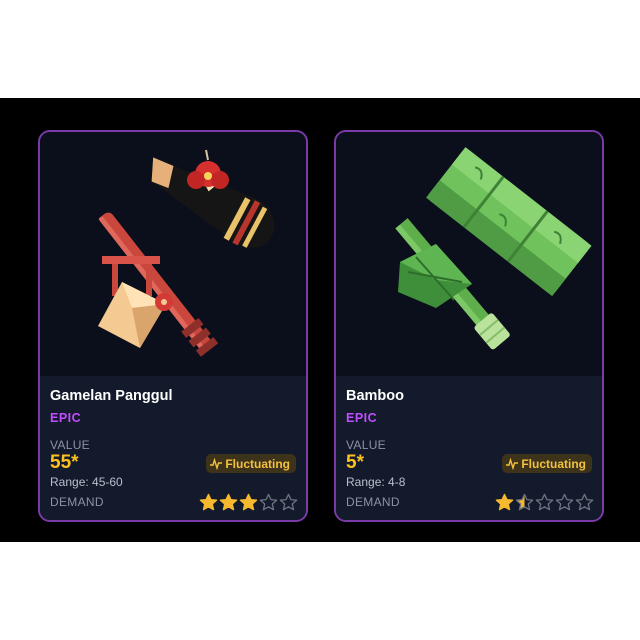 The width and height of the screenshot is (640, 640). Describe the element at coordinates (86, 482) in the screenshot. I see `value-range: Range: 45-60` at that location.